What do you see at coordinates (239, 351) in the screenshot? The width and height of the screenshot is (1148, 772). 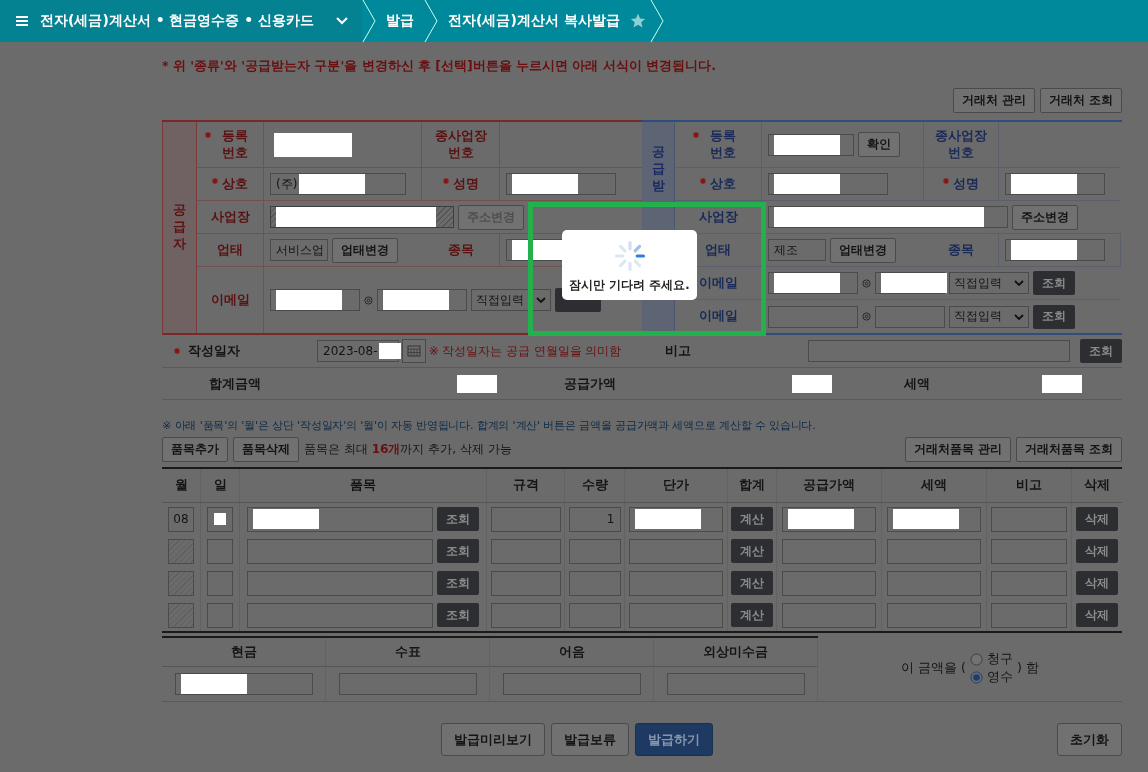 I see `field-label: 작성일자` at bounding box center [239, 351].